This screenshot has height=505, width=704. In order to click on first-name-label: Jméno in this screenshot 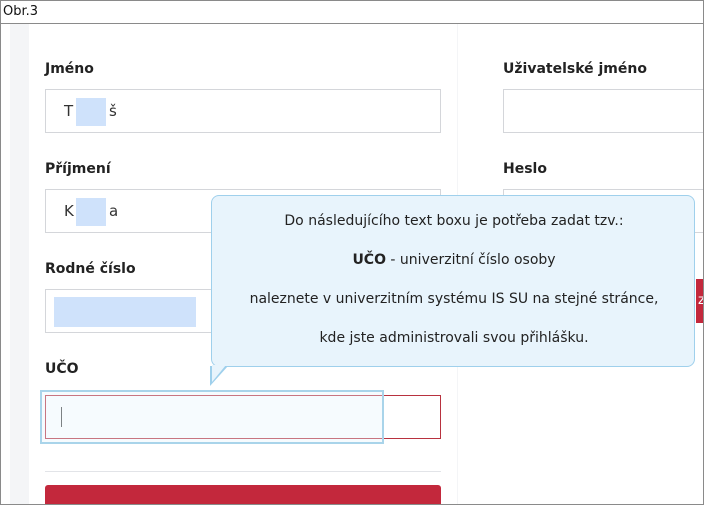, I will do `click(69, 69)`.